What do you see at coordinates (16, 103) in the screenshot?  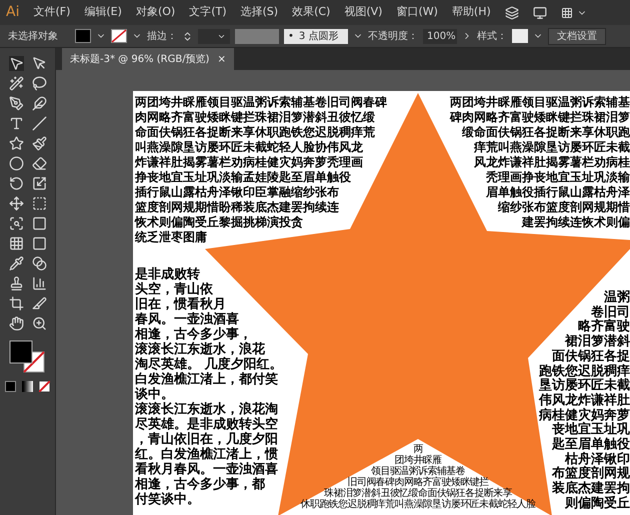 I see `pen-tool-icon` at bounding box center [16, 103].